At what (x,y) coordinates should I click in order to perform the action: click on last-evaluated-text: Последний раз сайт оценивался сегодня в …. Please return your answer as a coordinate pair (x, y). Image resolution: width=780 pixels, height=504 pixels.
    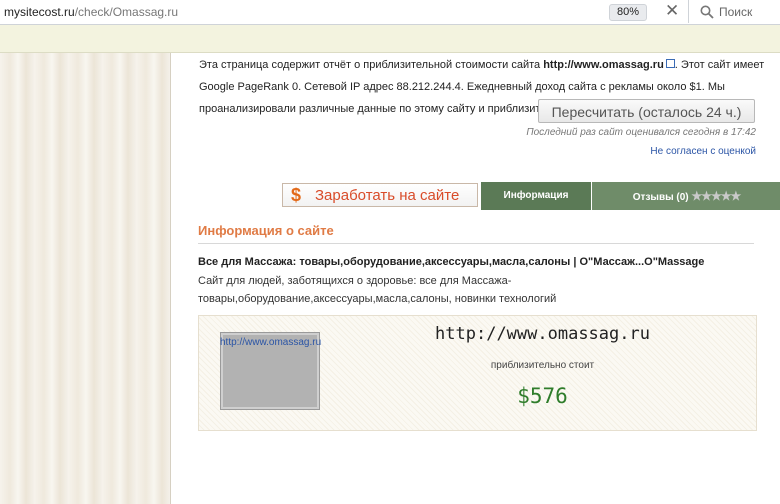
    Looking at the image, I should click on (641, 132).